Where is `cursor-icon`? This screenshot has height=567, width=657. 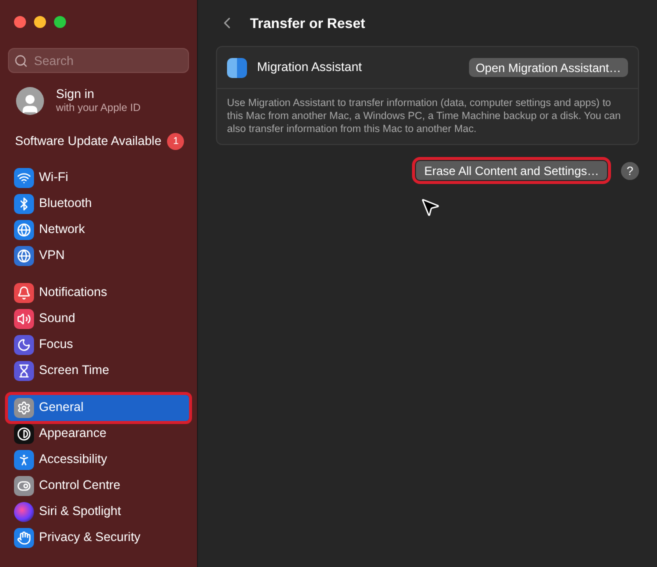 cursor-icon is located at coordinates (430, 207).